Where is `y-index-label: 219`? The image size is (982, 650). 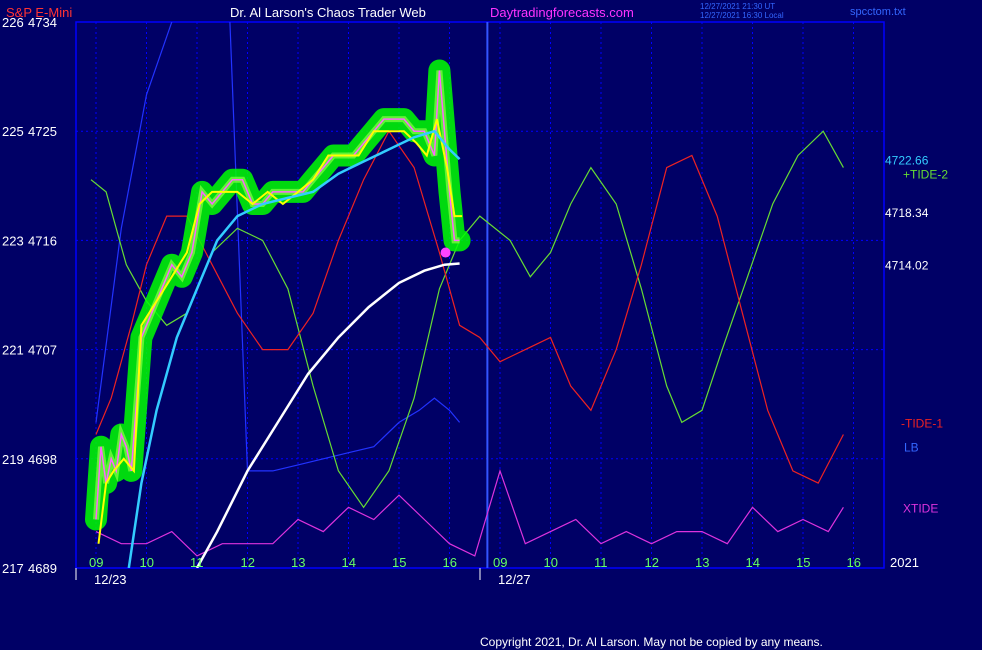 y-index-label: 219 is located at coordinates (13, 459).